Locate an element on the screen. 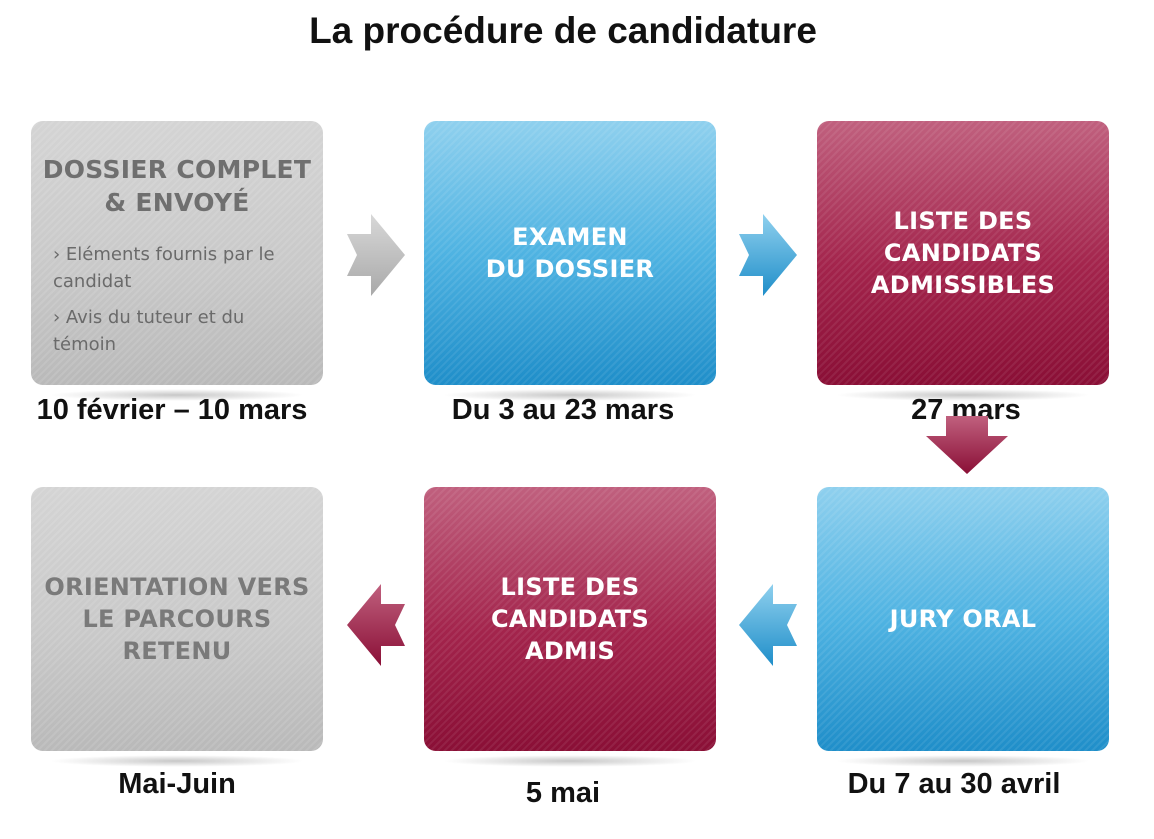 The height and width of the screenshot is (839, 1154). step-card-liste-admis: LISTE DES CANDIDATS ADMIS is located at coordinates (570, 627).